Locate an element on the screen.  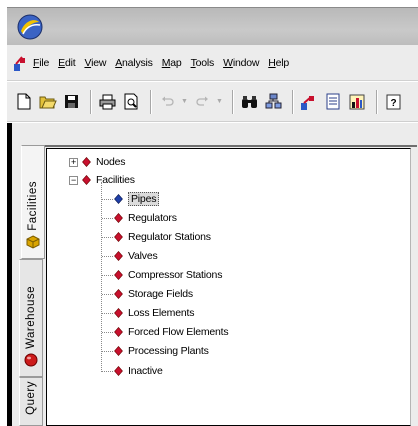
tab-query: Query is located at coordinates (31, 401).